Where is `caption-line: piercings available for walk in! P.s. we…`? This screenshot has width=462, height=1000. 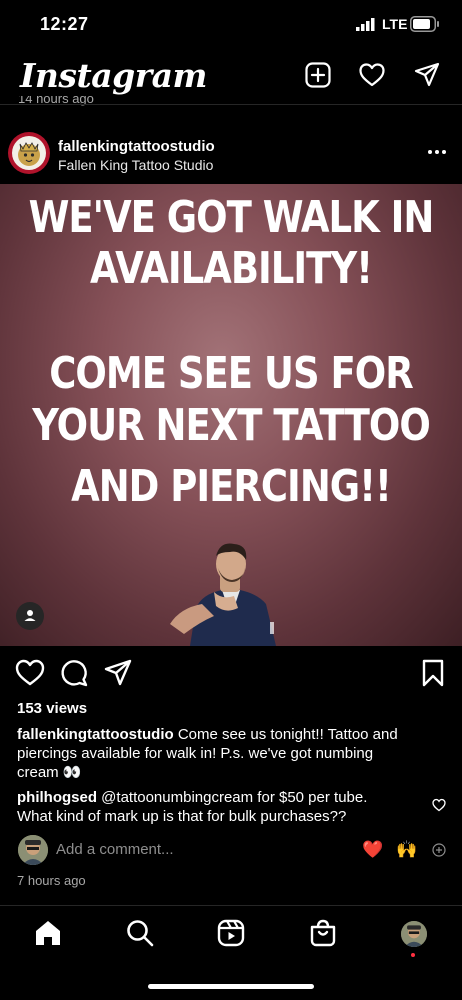
caption-line: piercings available for walk in! P.s. we… is located at coordinates (195, 753).